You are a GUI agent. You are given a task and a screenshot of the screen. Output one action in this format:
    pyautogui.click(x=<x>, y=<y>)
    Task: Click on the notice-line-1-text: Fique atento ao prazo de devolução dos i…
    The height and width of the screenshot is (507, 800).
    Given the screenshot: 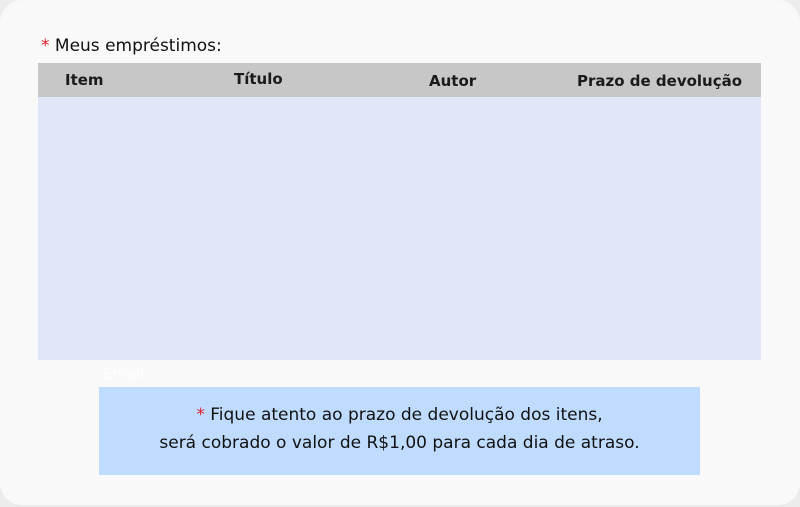 What is the action you would take?
    pyautogui.click(x=406, y=415)
    